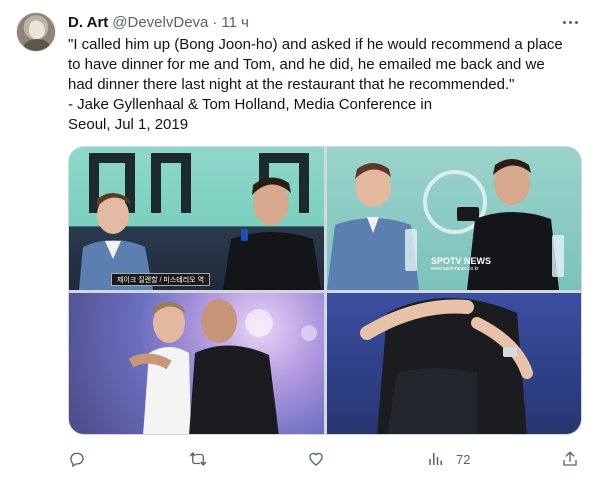 The width and height of the screenshot is (598, 480). I want to click on timestamp: 11 ч, so click(235, 22).